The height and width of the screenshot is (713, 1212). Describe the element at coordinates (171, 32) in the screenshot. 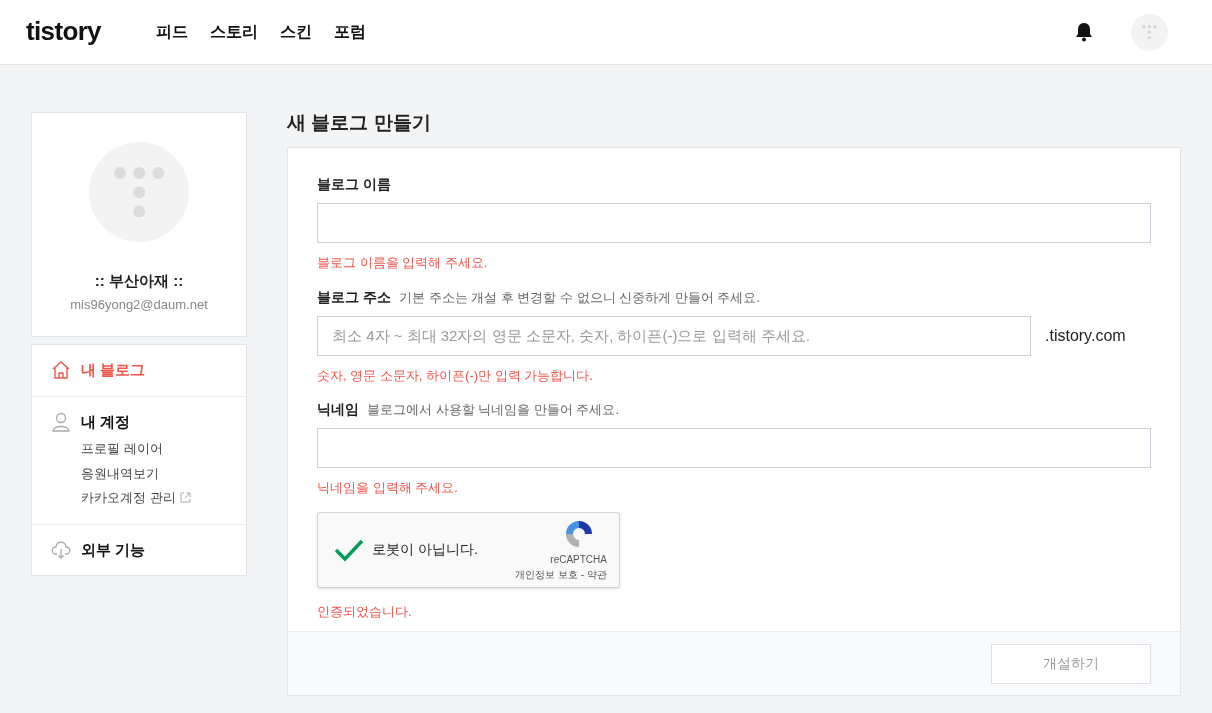

I see `nav-link: 피드` at that location.